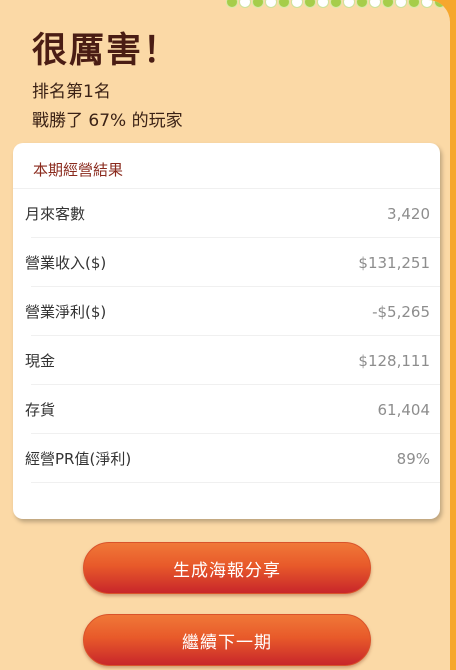  What do you see at coordinates (78, 459) in the screenshot?
I see `row-label: 經營PR值(淨利)` at bounding box center [78, 459].